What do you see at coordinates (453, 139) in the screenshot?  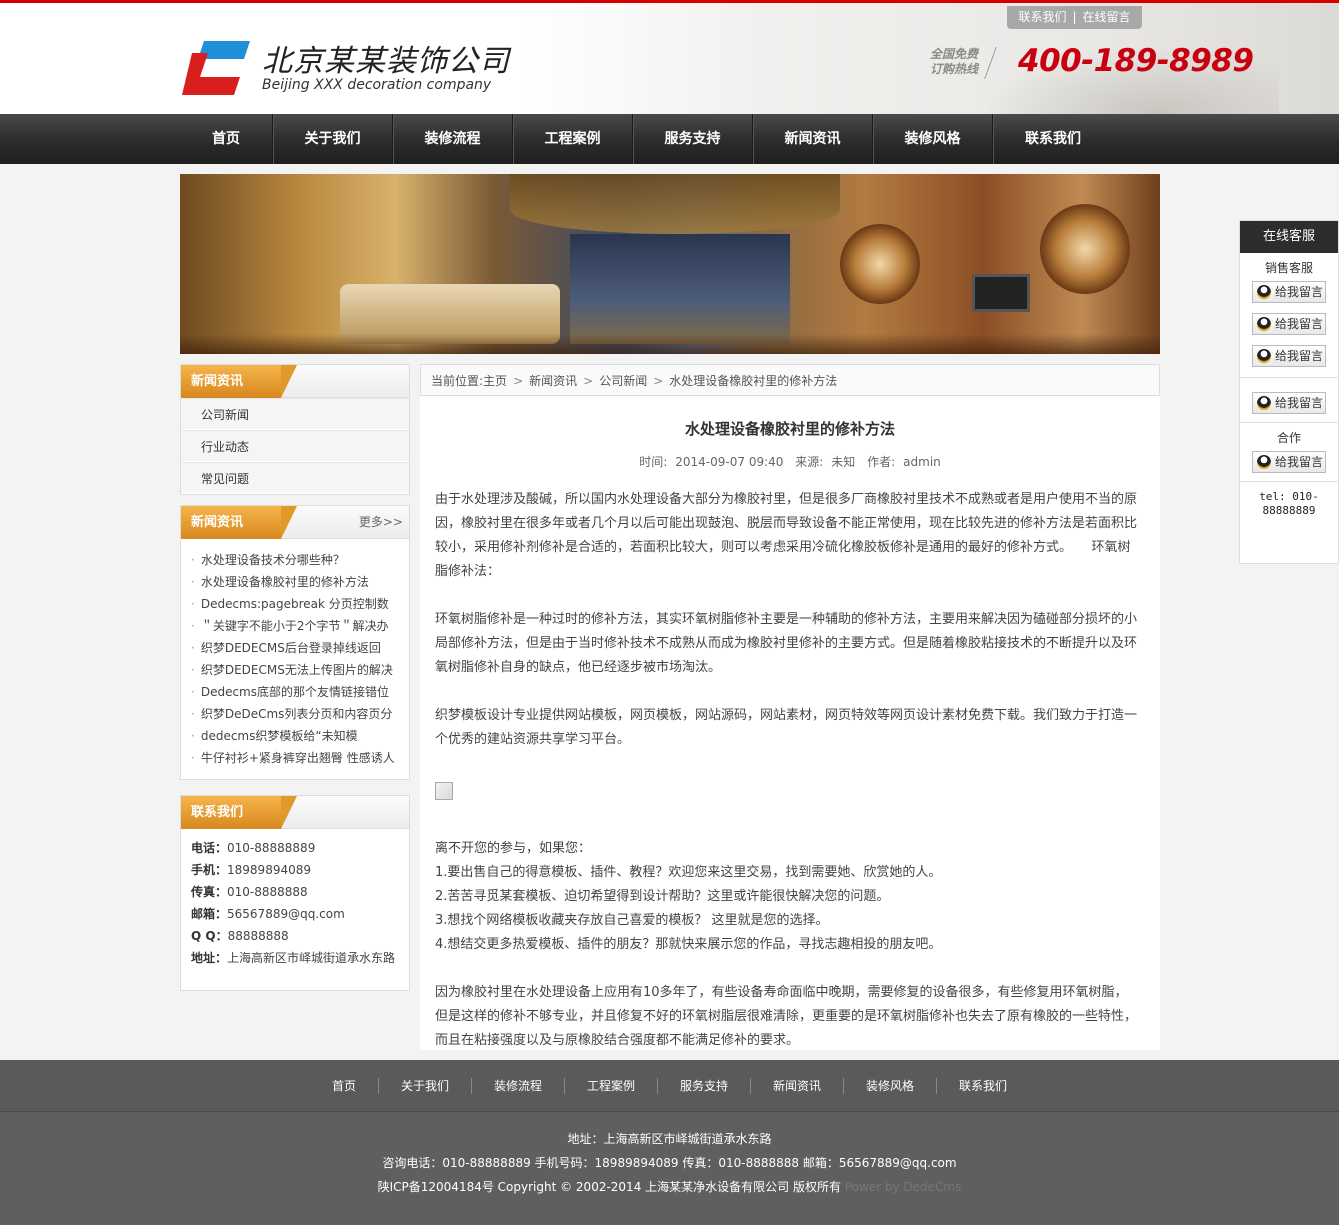 I see `nav-item-process: 装修流程` at bounding box center [453, 139].